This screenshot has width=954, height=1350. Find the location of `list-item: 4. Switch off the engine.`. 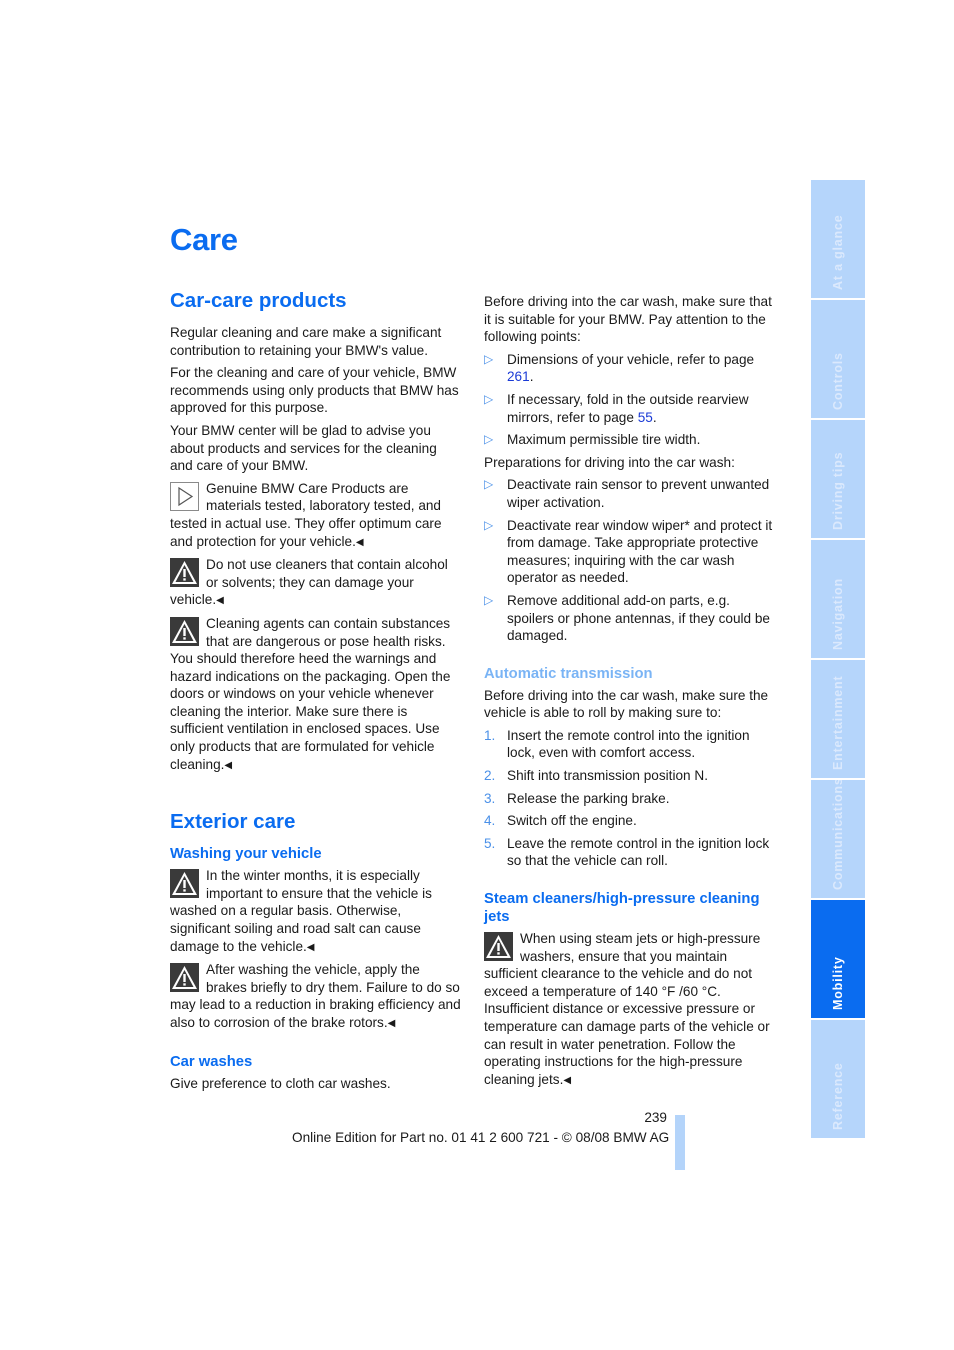

list-item: 4. Switch off the engine. is located at coordinates (560, 821).